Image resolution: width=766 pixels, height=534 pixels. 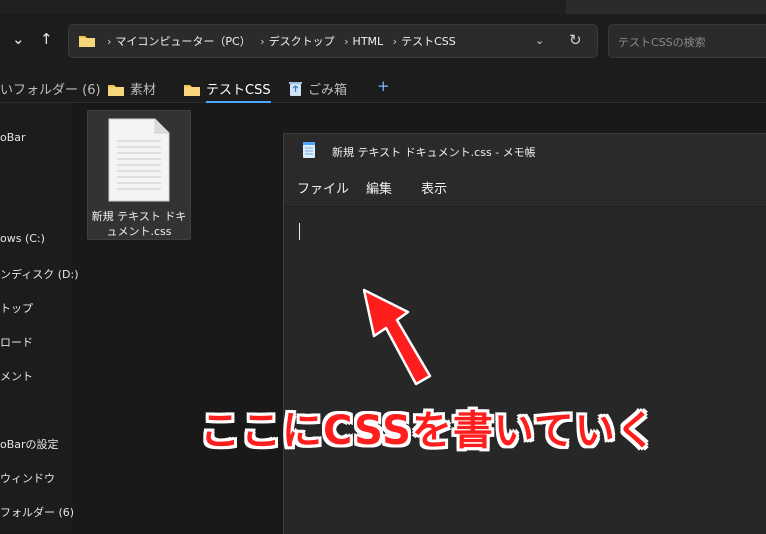 I want to click on sidebar-item-obar-settings: oBarの設定, so click(x=29, y=444).